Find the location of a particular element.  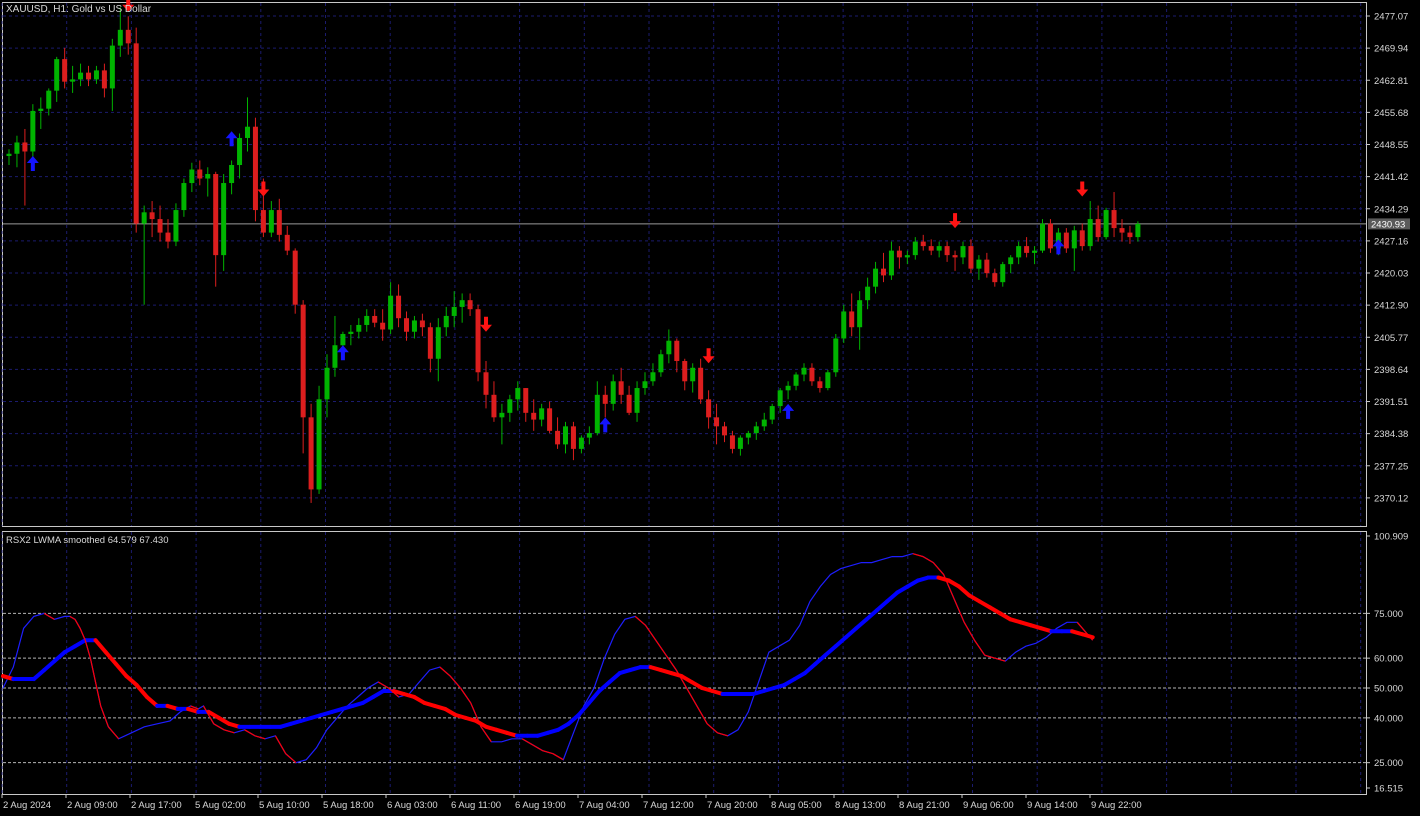

price-tick-label: 2412.90 is located at coordinates (1391, 306).